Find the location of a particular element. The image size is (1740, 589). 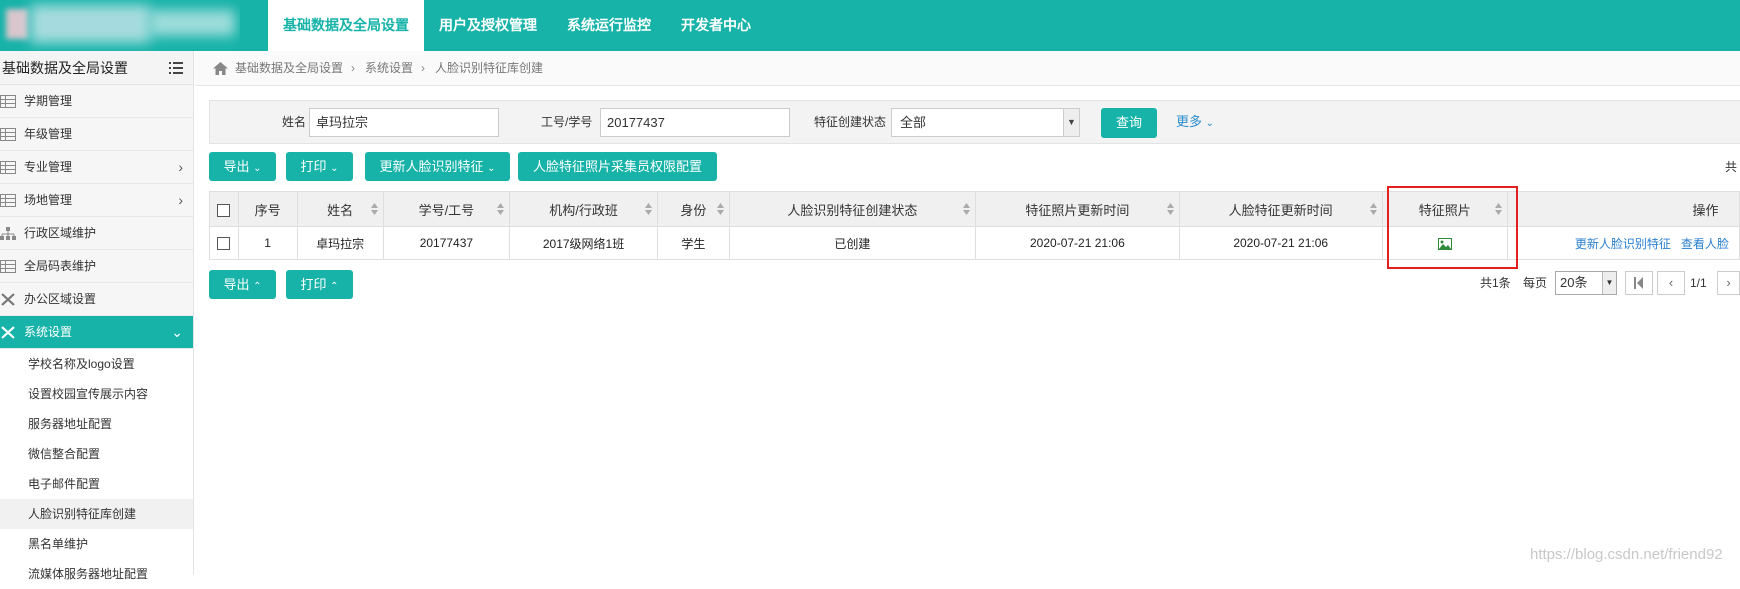

per-page-value: 20条 is located at coordinates (1574, 282).